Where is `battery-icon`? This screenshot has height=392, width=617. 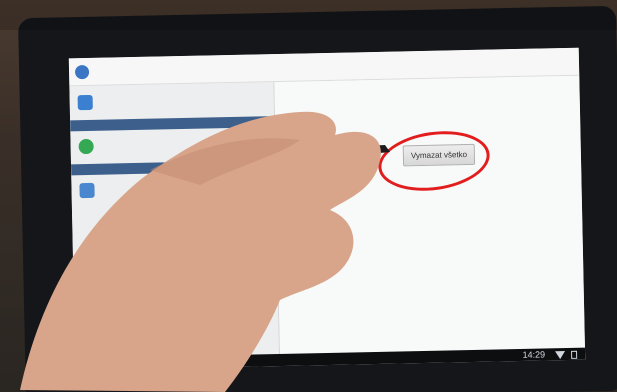
battery-icon is located at coordinates (574, 354).